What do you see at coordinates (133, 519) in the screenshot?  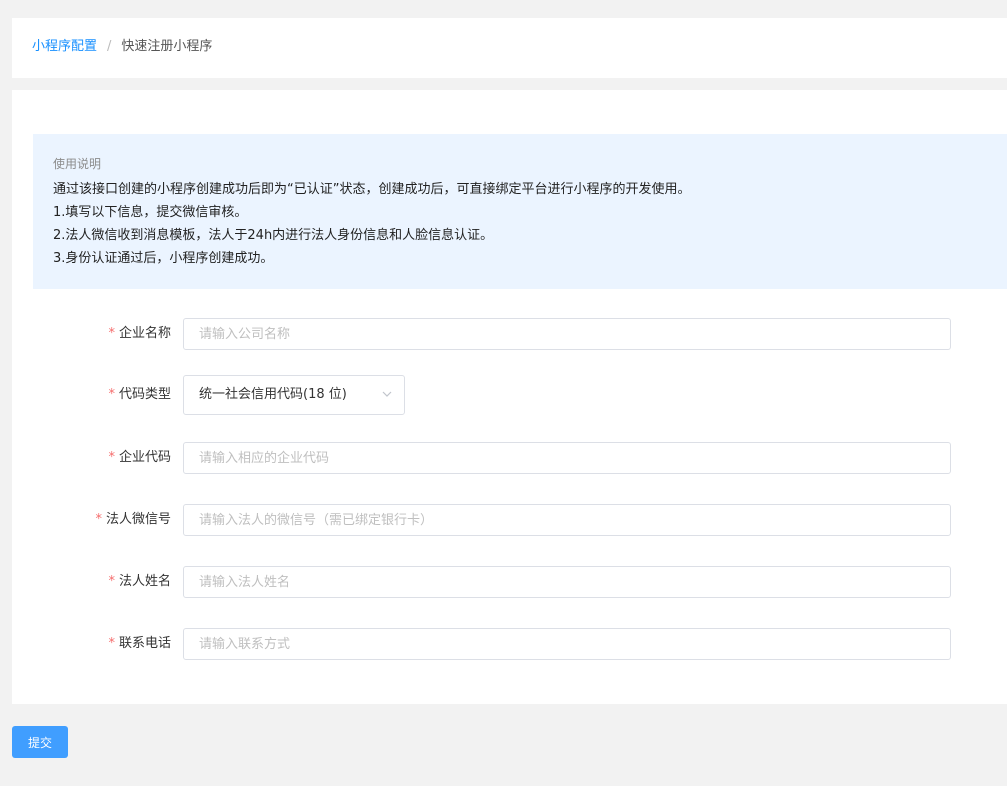 I see `legal-wechat-label: * 法人微信号` at bounding box center [133, 519].